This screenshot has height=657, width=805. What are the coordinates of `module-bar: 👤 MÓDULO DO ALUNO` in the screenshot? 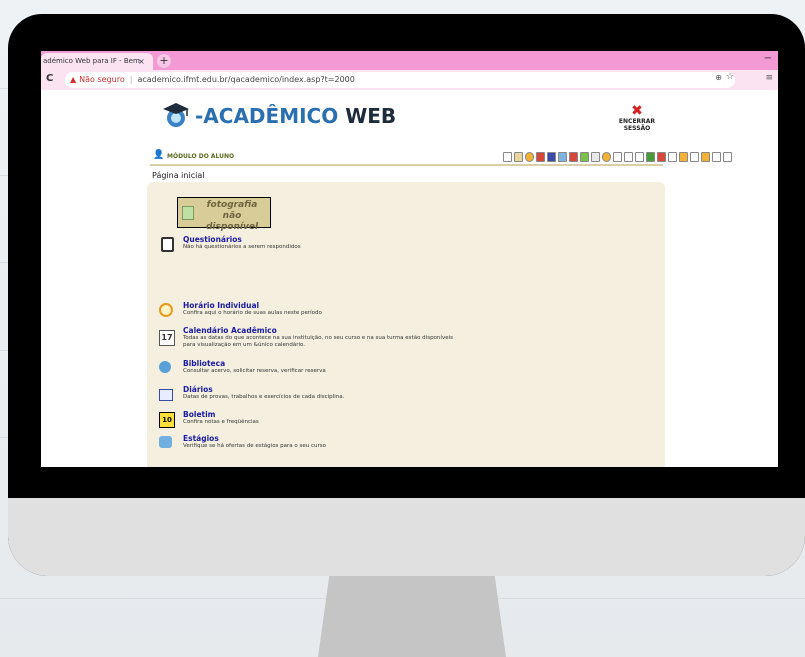 It's located at (441, 158).